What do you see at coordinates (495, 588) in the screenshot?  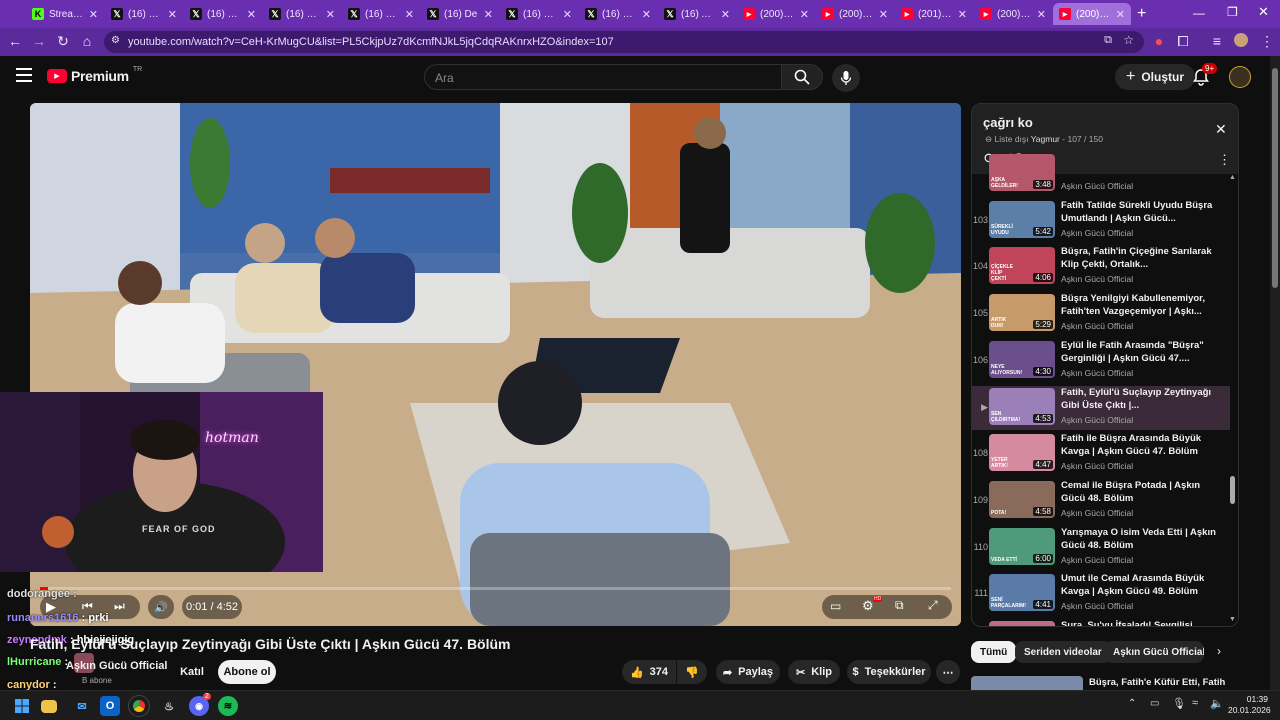 I see `progress-bar` at bounding box center [495, 588].